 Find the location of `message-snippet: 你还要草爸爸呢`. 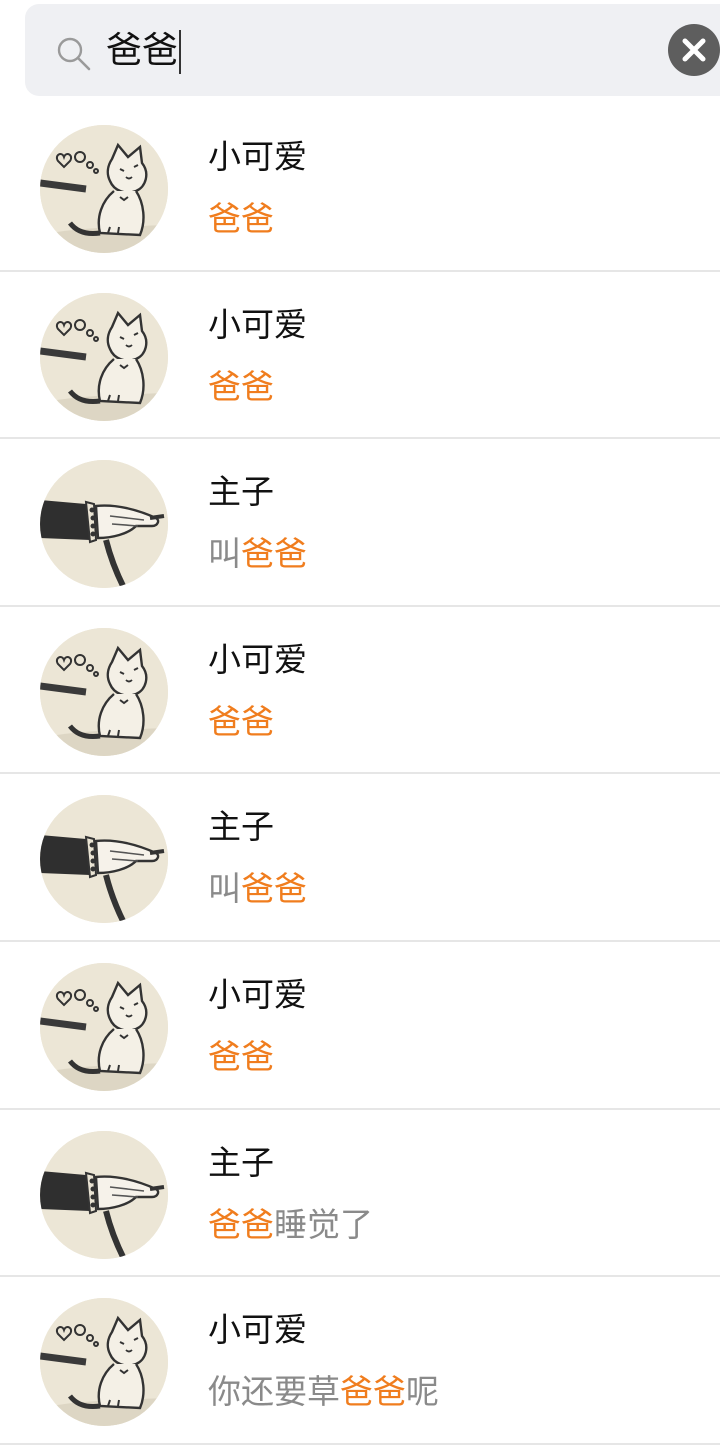

message-snippet: 你还要草爸爸呢 is located at coordinates (323, 1392).